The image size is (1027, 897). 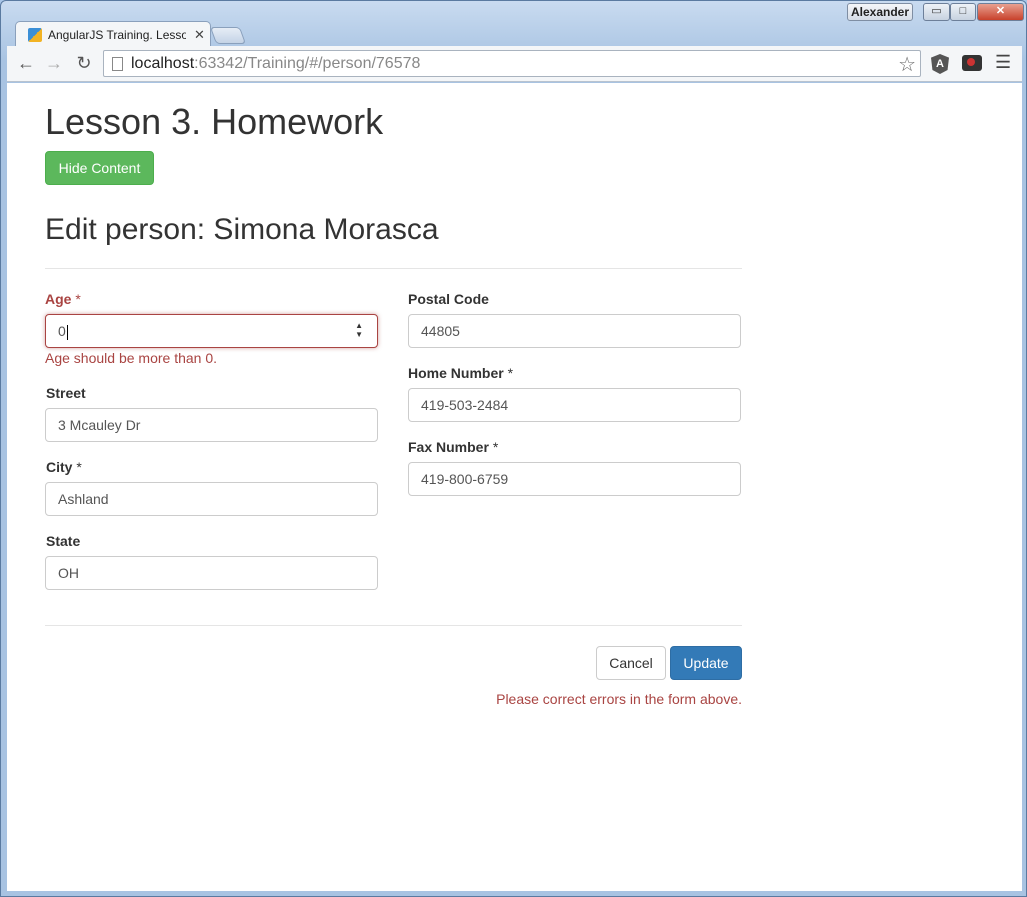 I want to click on favicon-icon, so click(x=35, y=34).